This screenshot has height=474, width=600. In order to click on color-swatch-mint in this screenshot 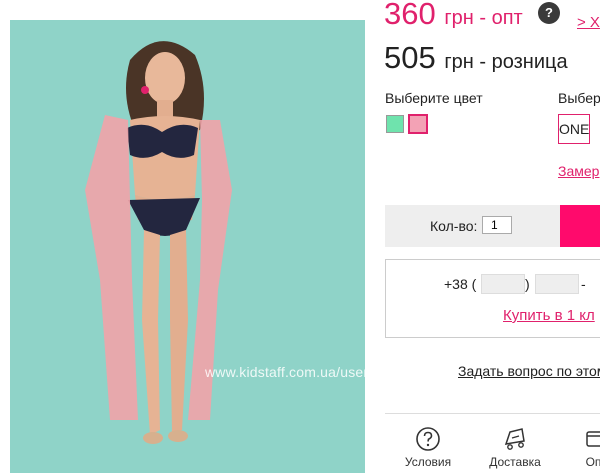, I will do `click(395, 124)`.